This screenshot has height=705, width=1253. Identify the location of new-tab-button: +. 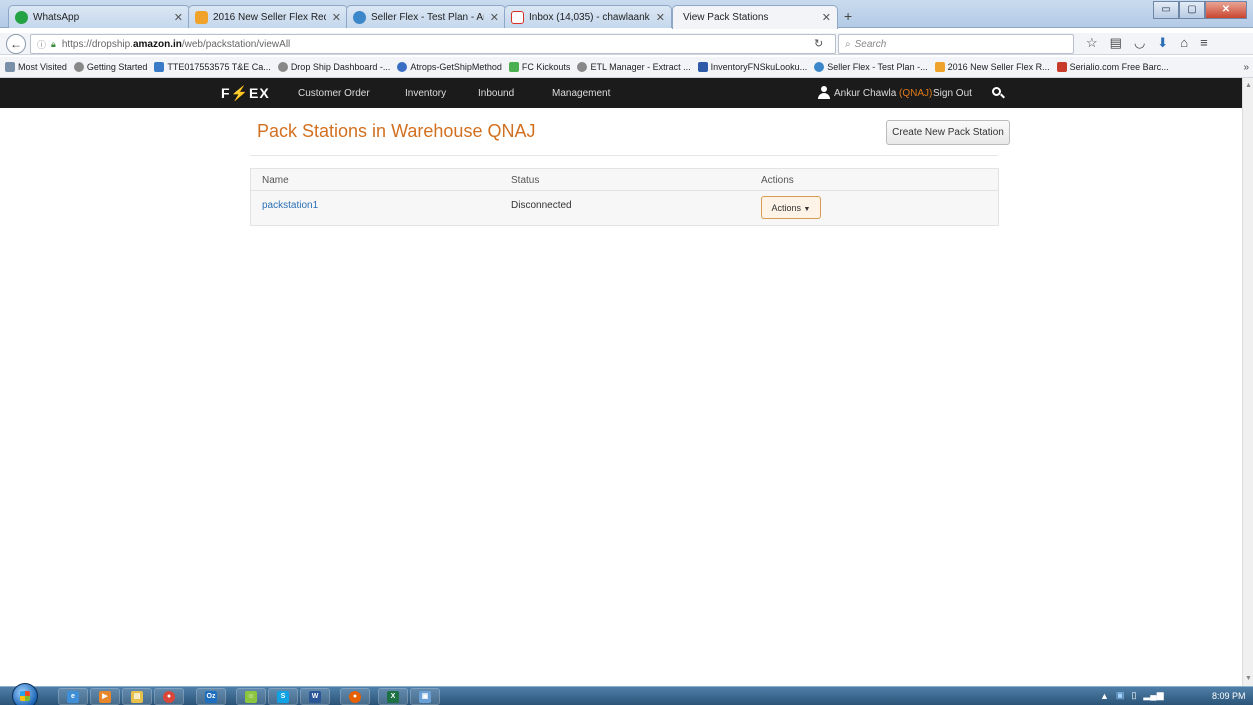
(848, 16).